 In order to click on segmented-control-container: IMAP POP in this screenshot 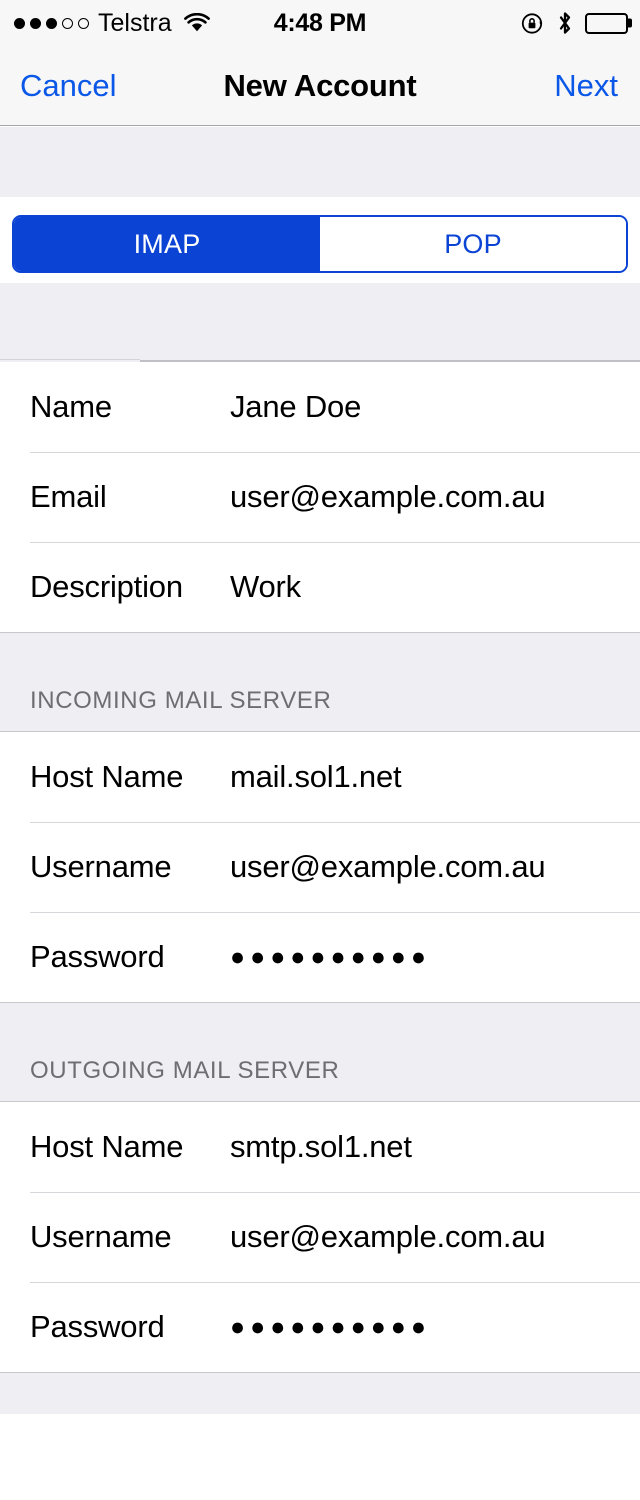, I will do `click(320, 240)`.